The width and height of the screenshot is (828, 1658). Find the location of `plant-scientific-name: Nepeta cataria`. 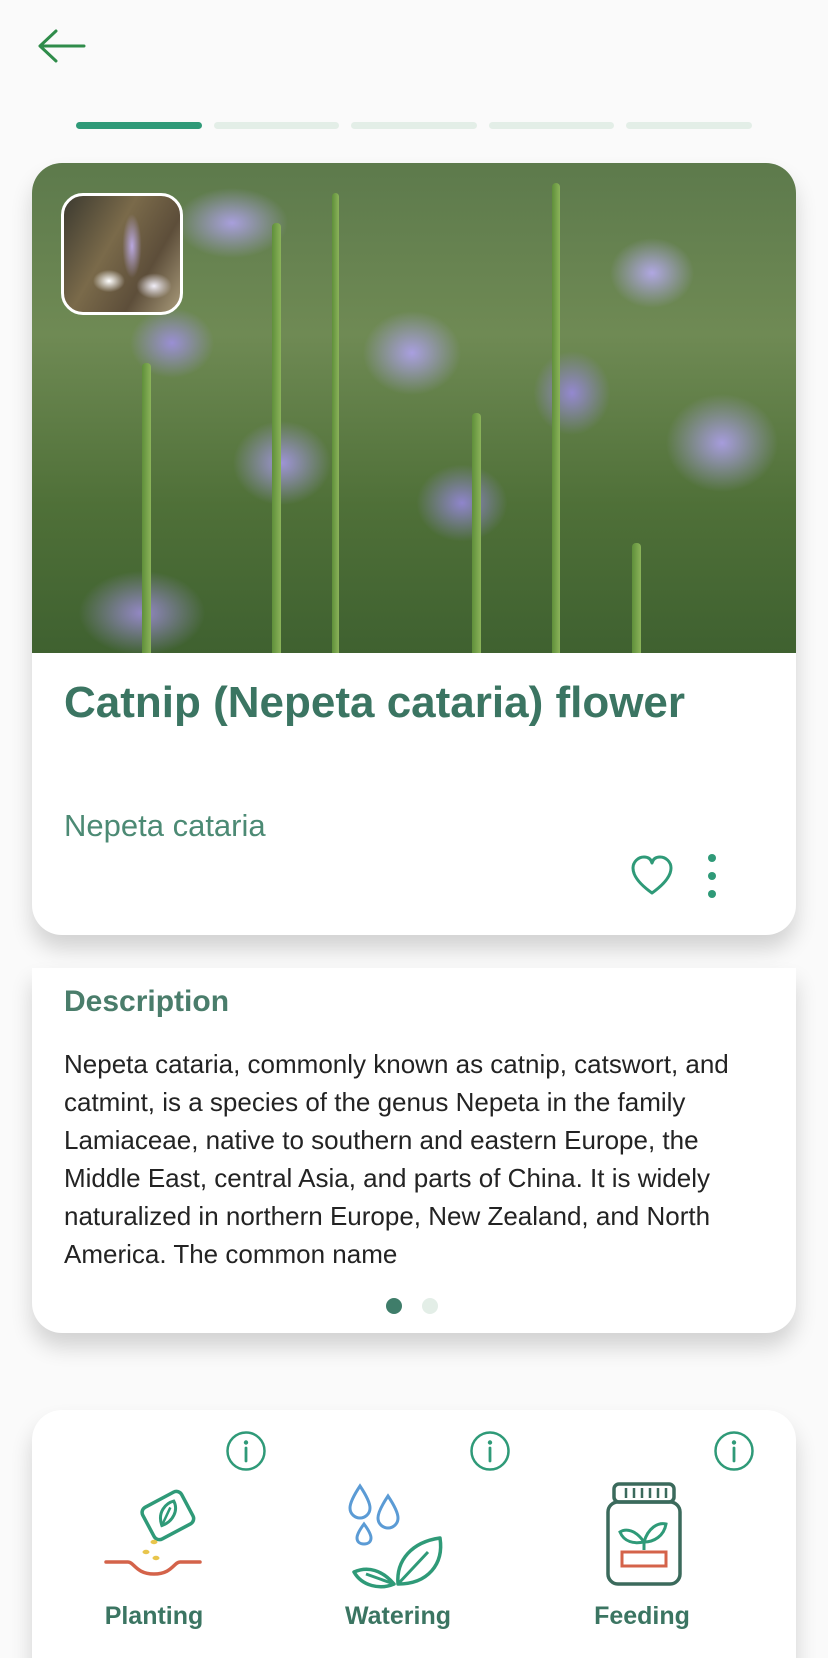

plant-scientific-name: Nepeta cataria is located at coordinates (165, 825).